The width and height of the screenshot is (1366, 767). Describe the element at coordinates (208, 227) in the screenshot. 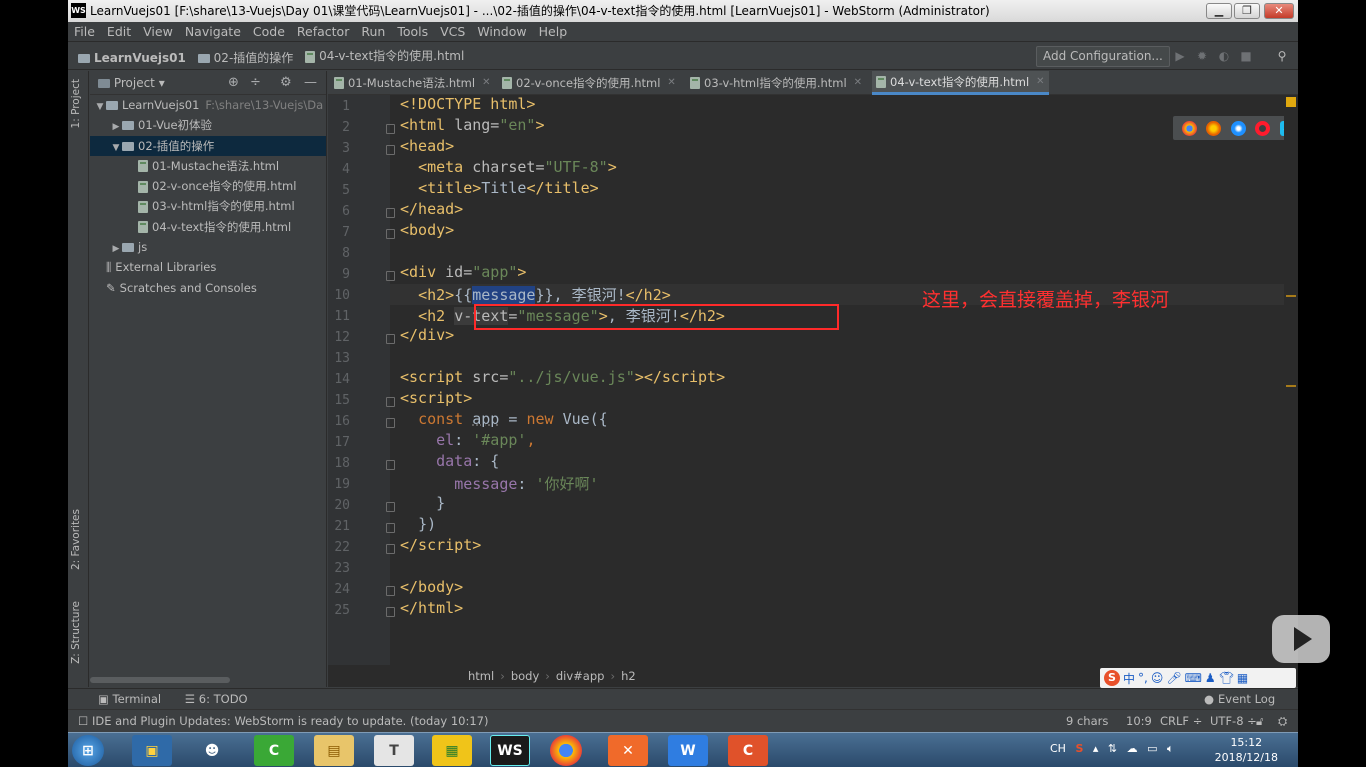

I see `tree-item: 04-v-text指令的使用.html` at that location.